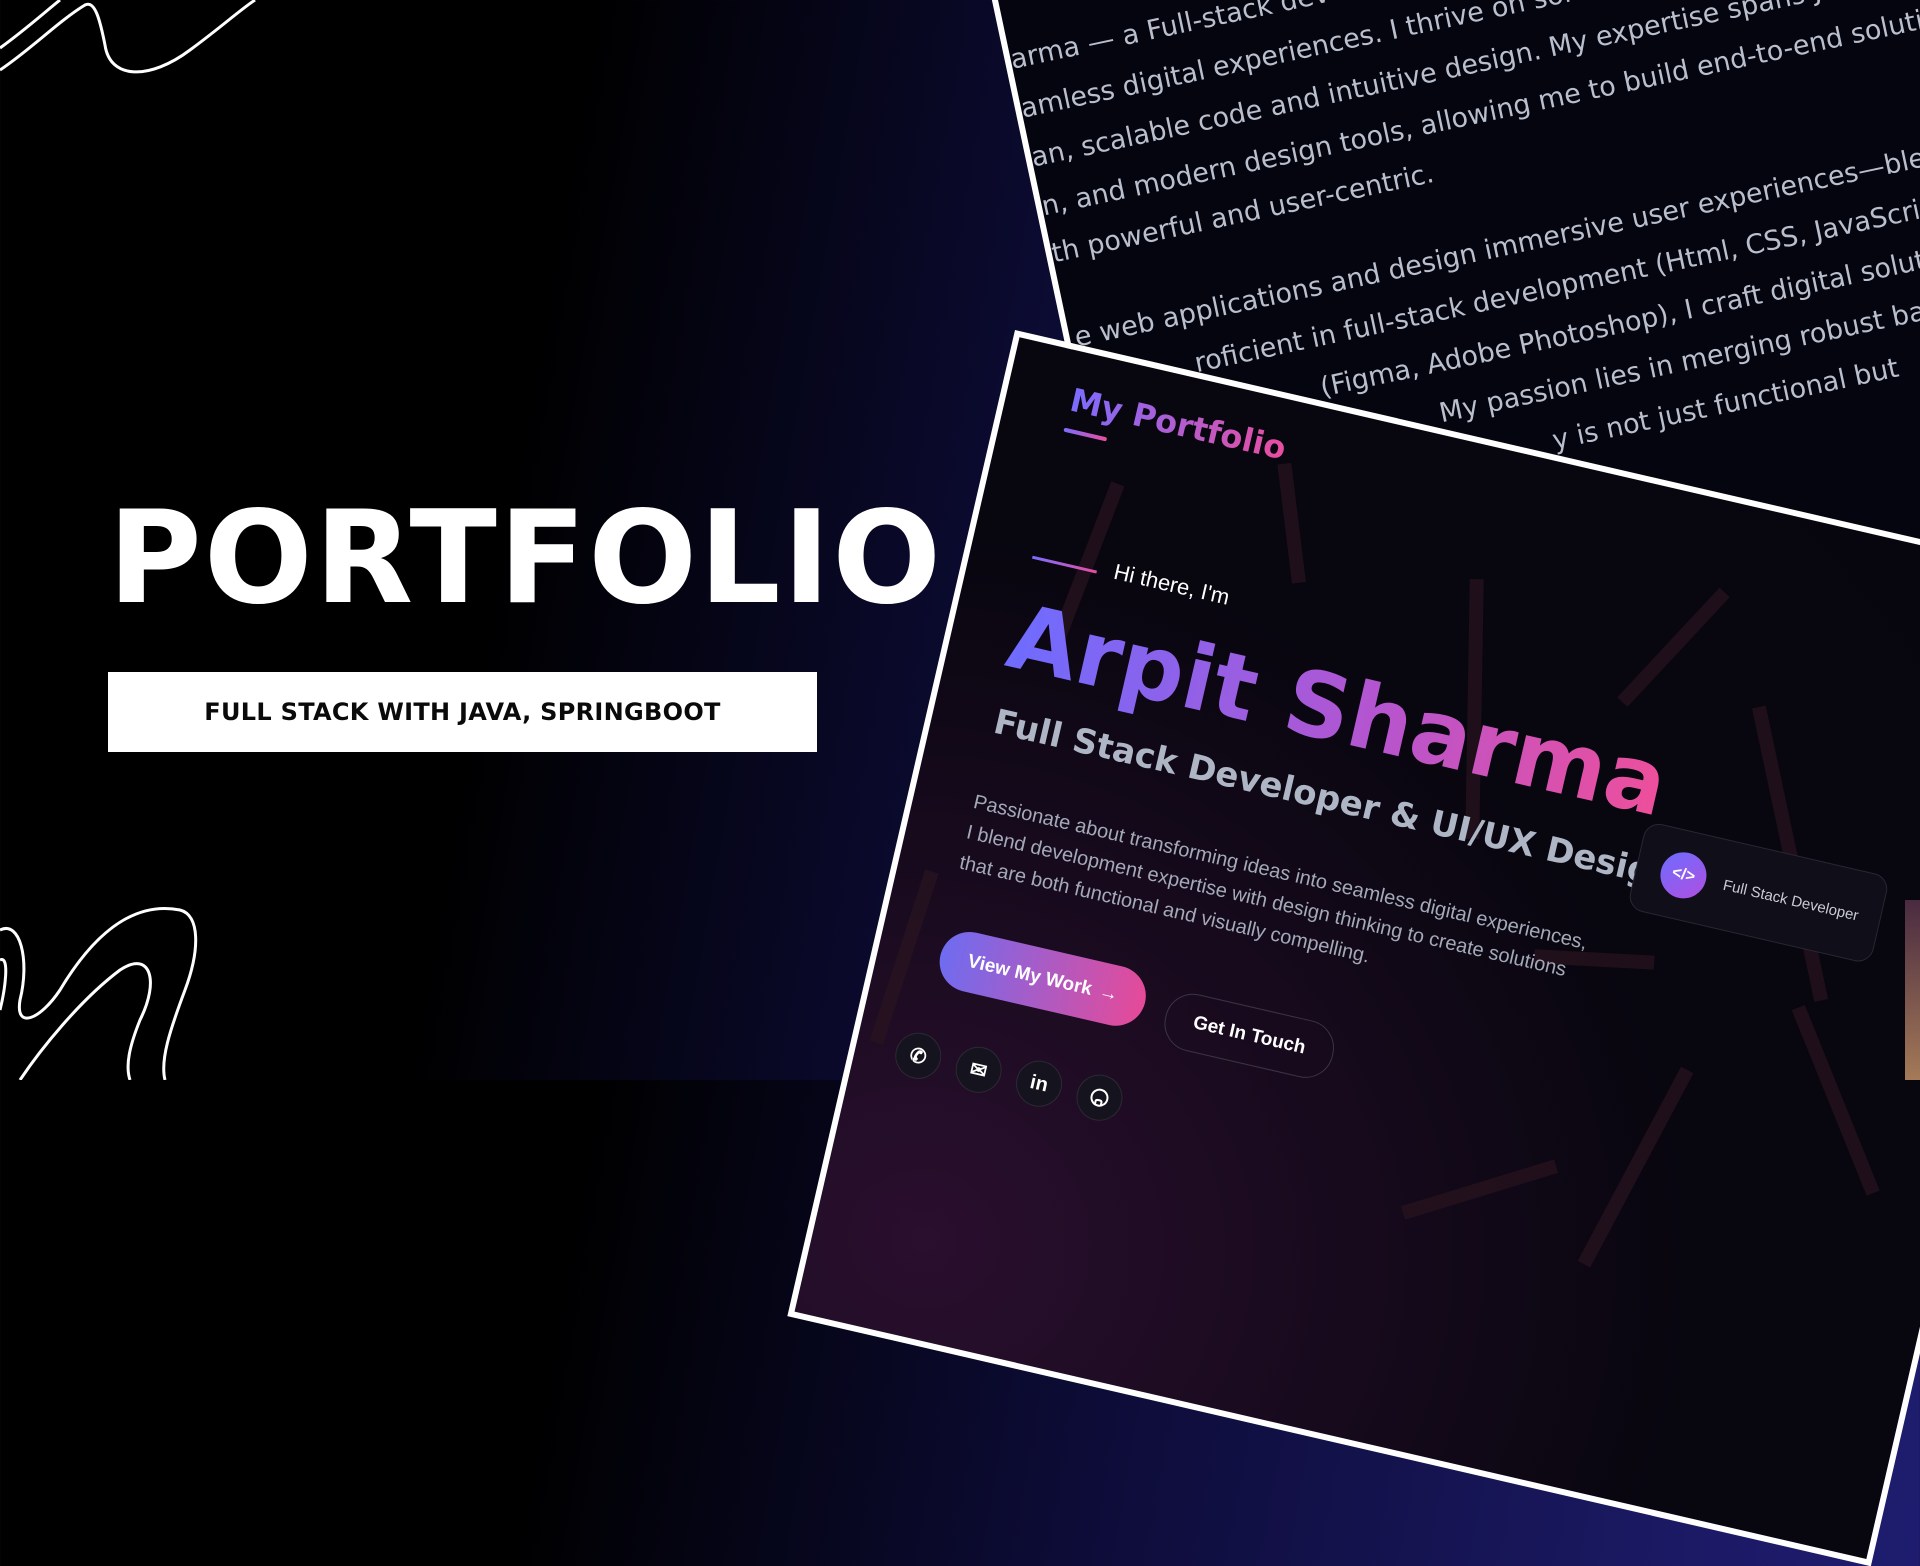  Describe the element at coordinates (1249, 1036) in the screenshot. I see `get-in-touch-button: Get In Touch` at that location.